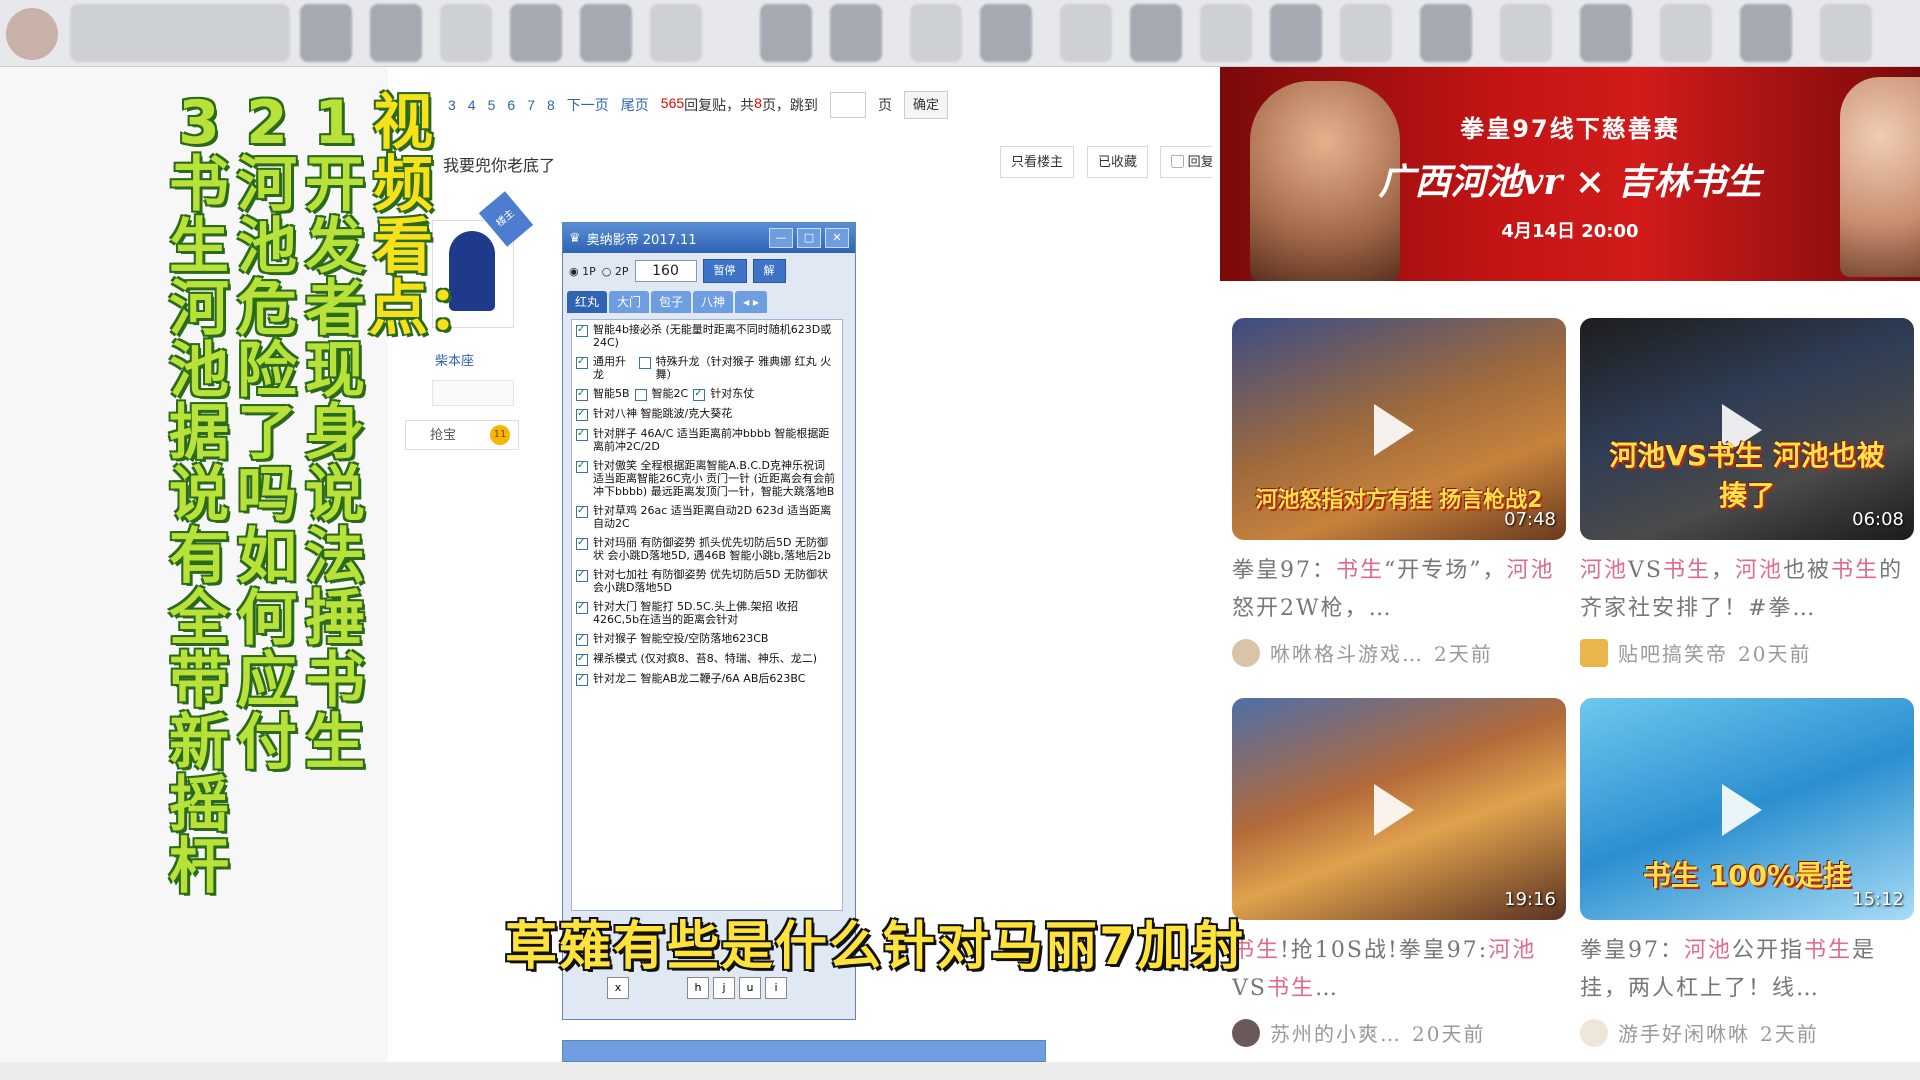 Image resolution: width=1920 pixels, height=1080 pixels. What do you see at coordinates (472, 105) in the screenshot?
I see `page-link: 4` at bounding box center [472, 105].